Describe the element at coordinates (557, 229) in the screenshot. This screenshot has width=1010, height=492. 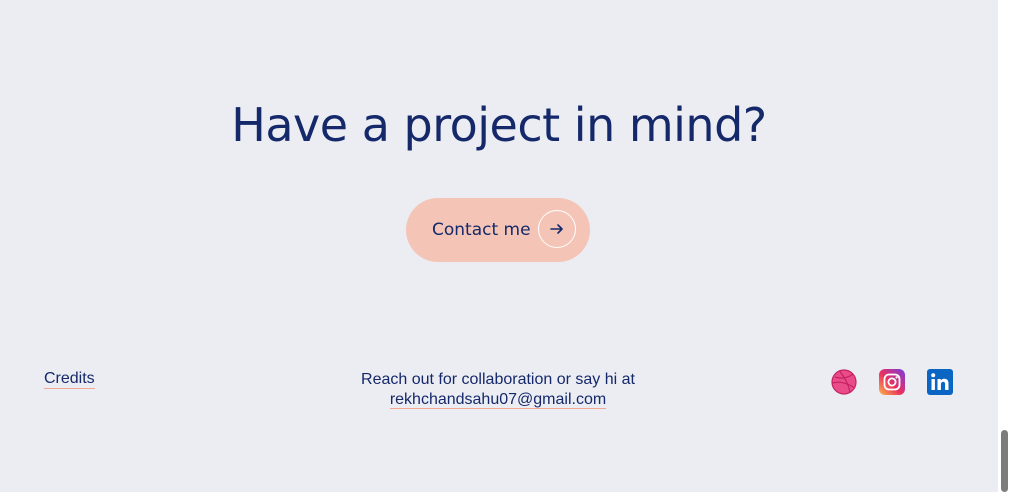
I see `arrow-right-icon` at that location.